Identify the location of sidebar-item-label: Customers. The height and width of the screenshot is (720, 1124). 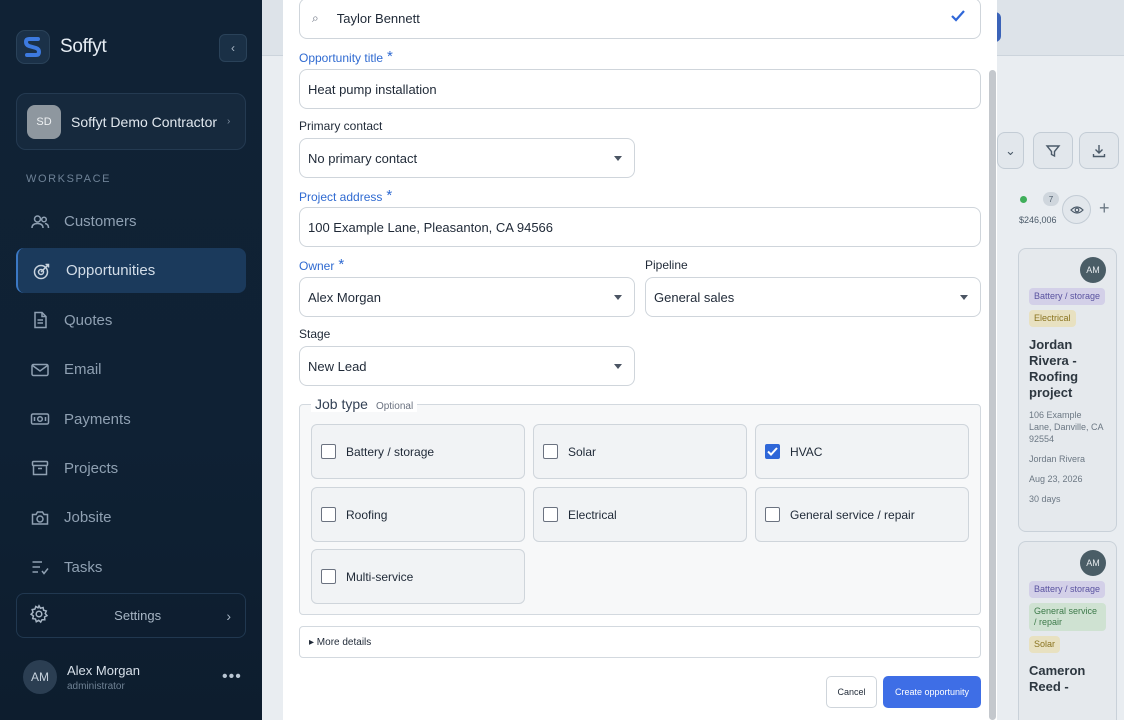
(100, 221).